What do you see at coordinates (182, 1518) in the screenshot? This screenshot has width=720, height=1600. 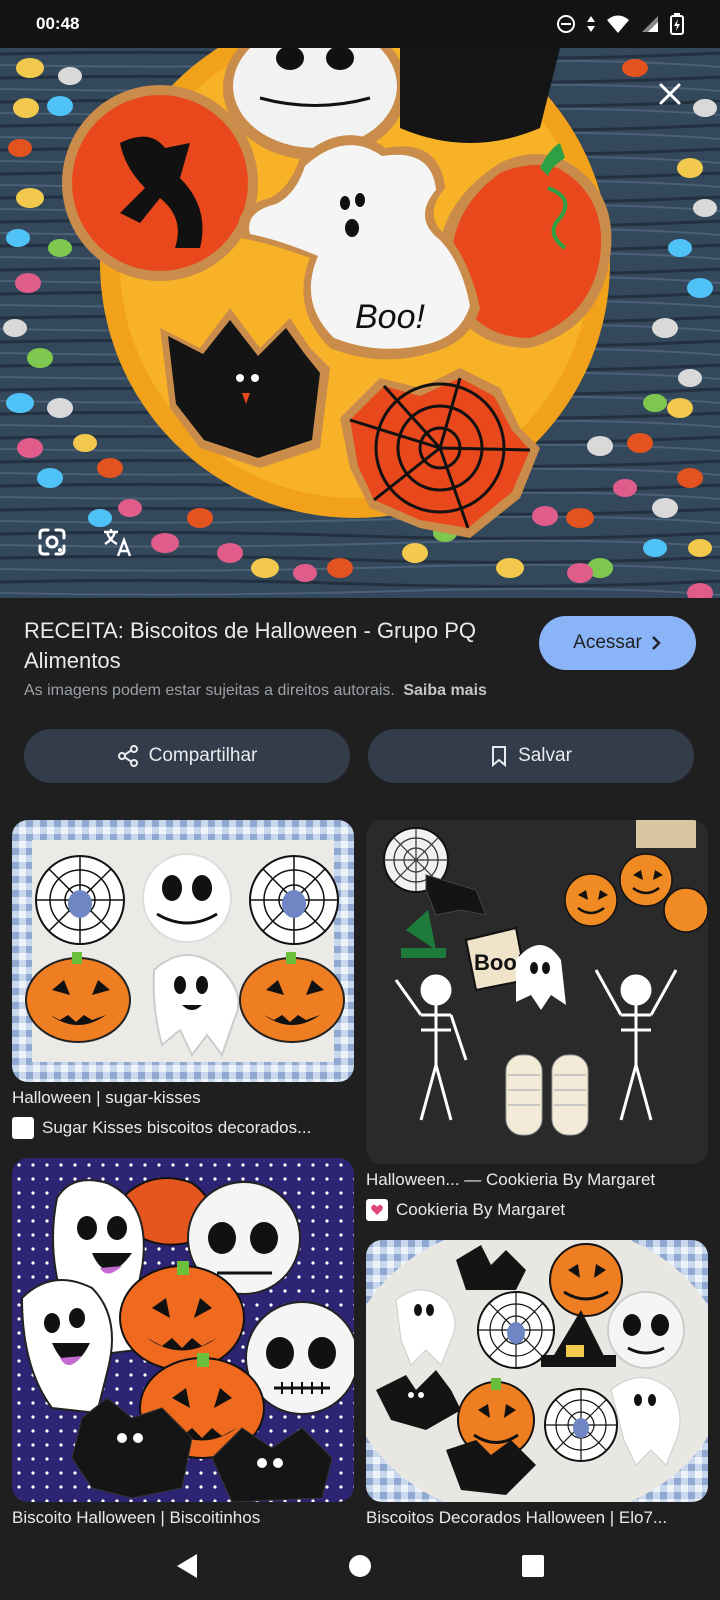 I see `related-title-3: Biscoito Halloween | Biscoitinhos` at bounding box center [182, 1518].